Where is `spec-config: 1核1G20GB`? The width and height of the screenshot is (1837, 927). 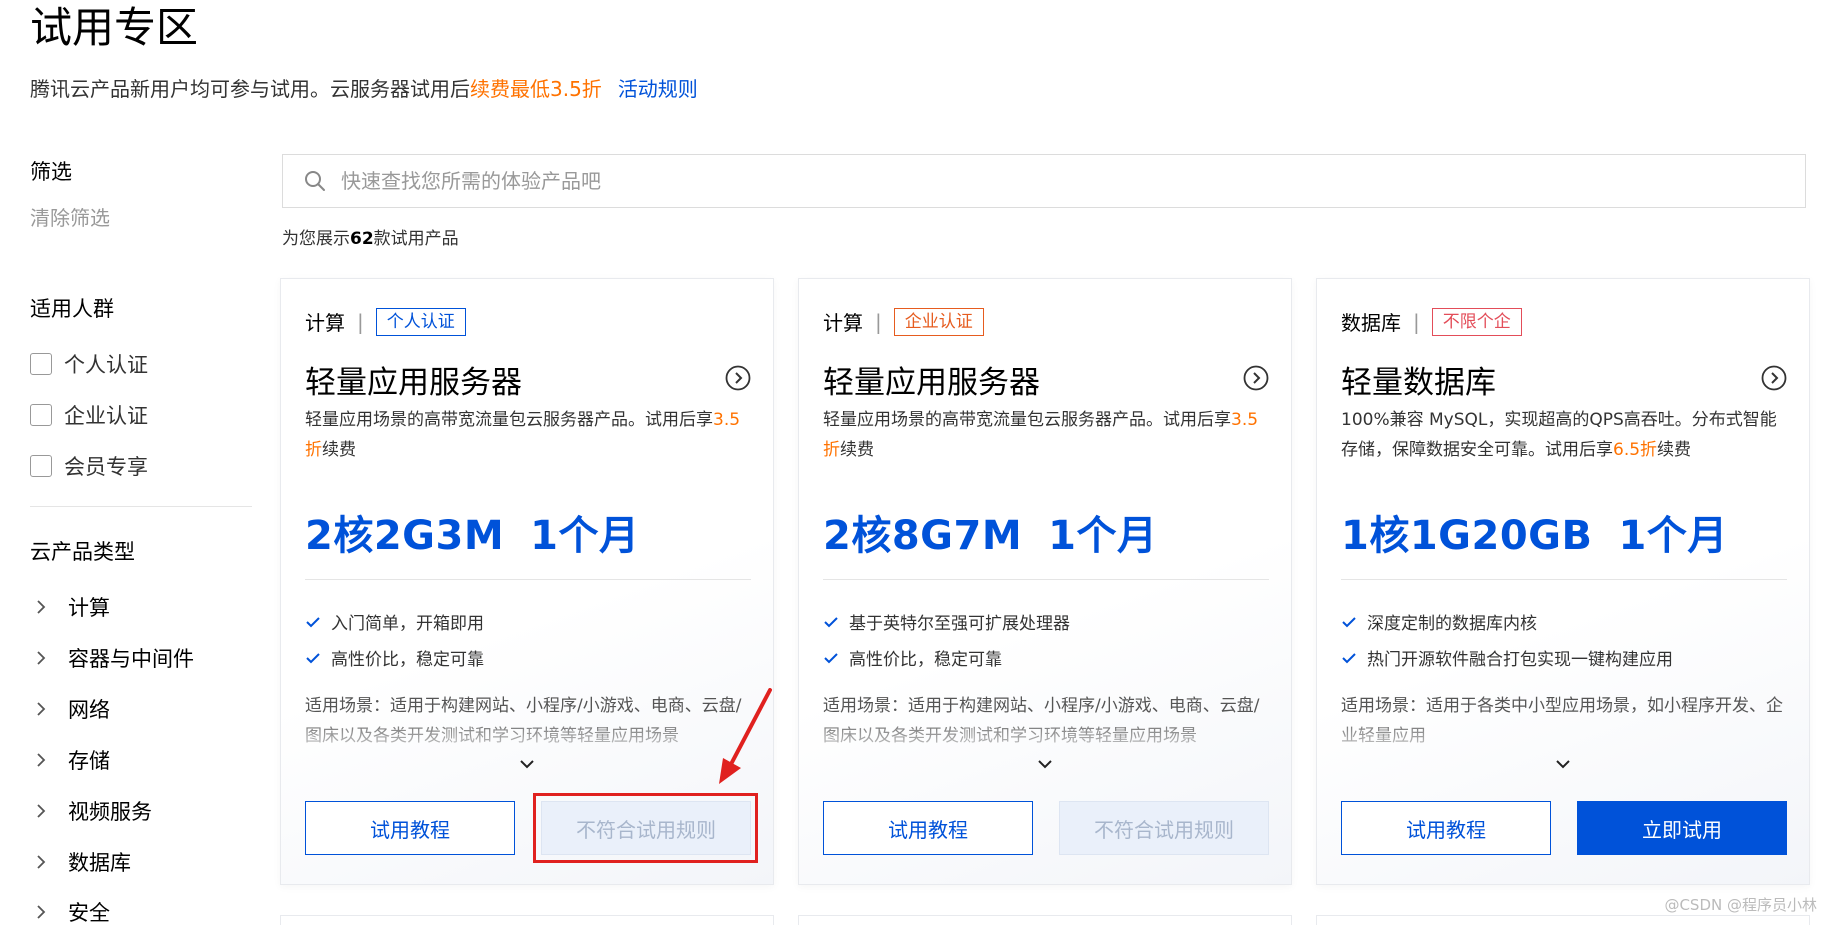 spec-config: 1核1G20GB is located at coordinates (1467, 536).